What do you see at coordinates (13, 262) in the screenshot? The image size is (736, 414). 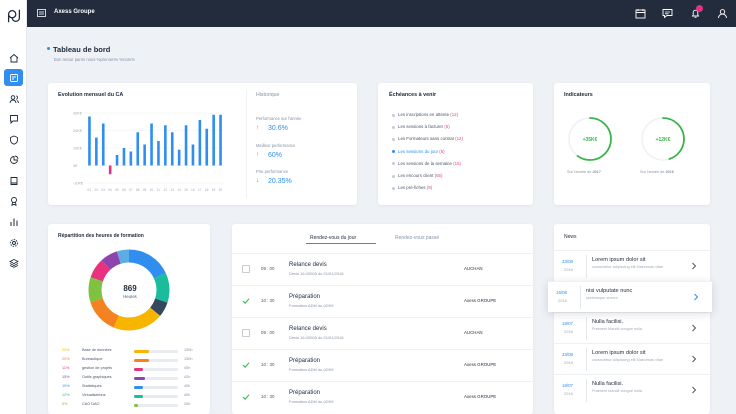 I see `nav-layers-icon` at bounding box center [13, 262].